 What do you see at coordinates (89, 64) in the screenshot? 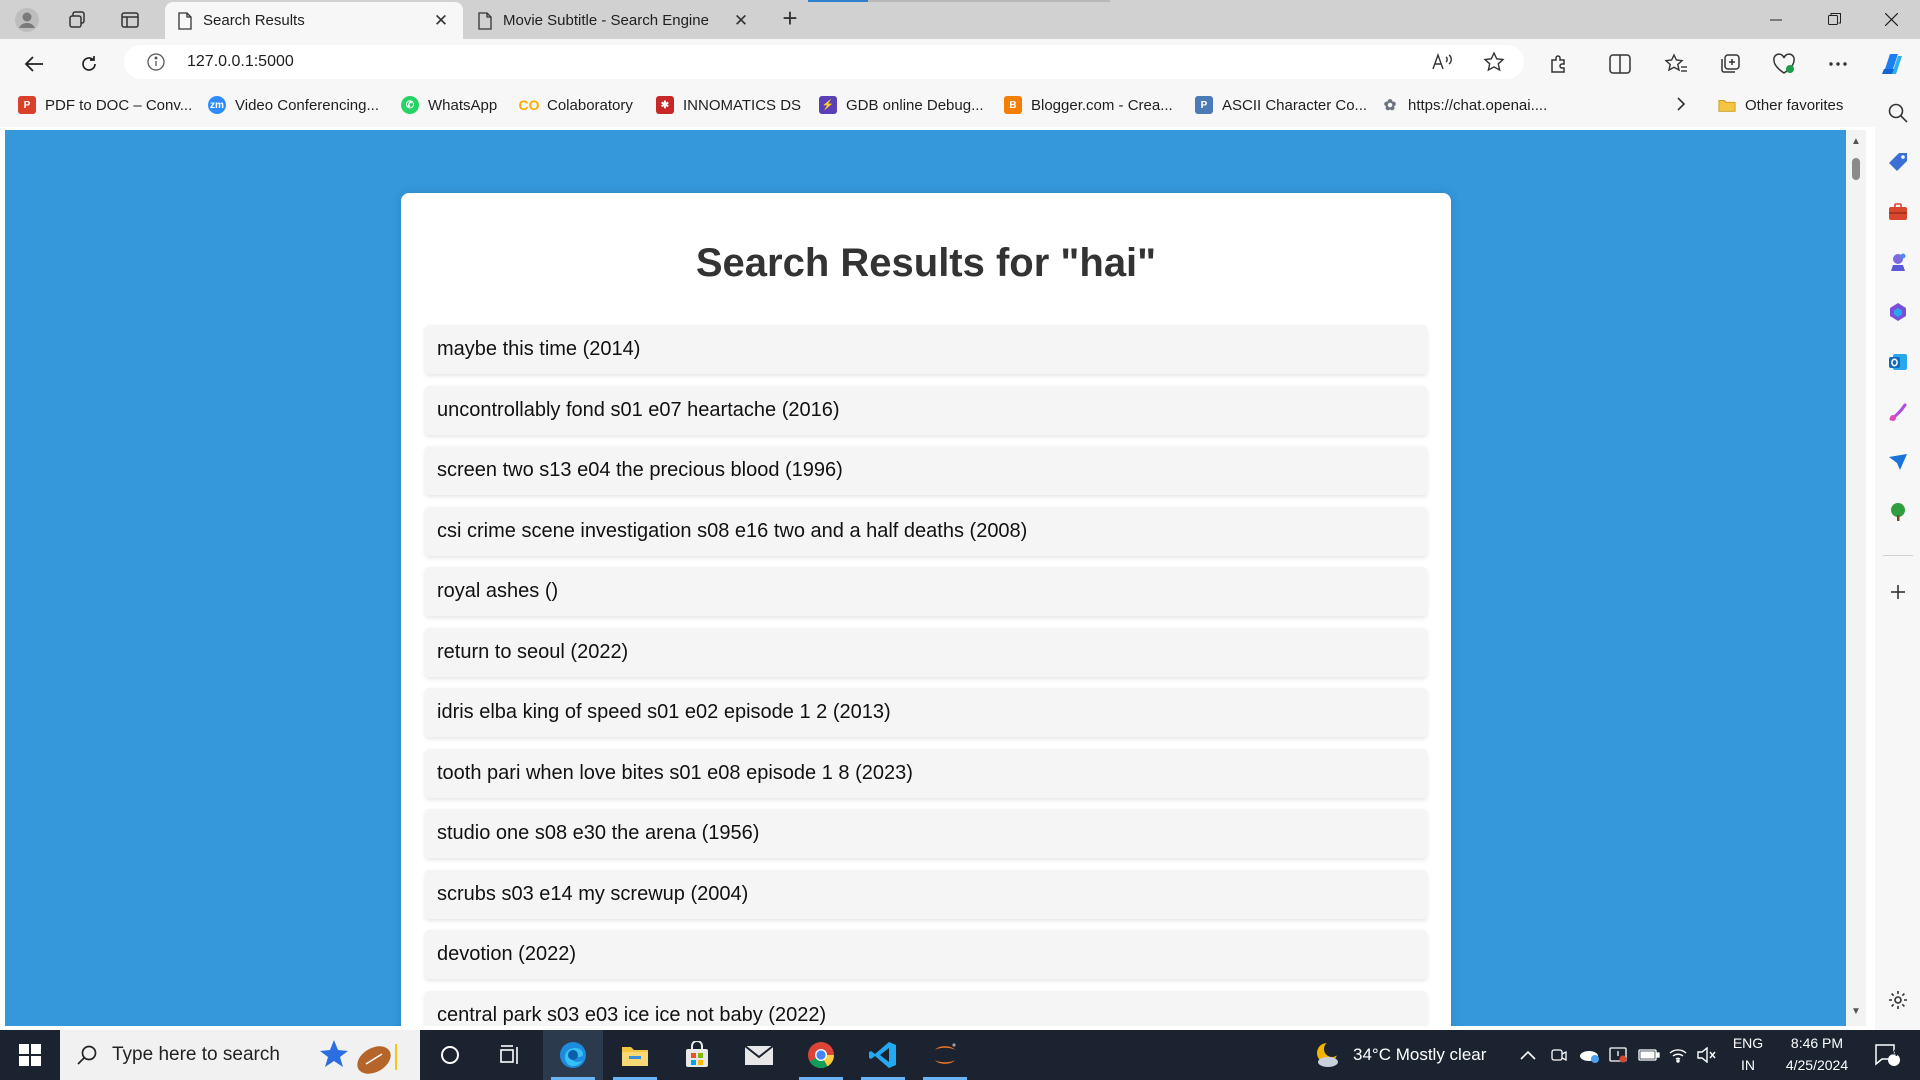
I see `refresh-button` at bounding box center [89, 64].